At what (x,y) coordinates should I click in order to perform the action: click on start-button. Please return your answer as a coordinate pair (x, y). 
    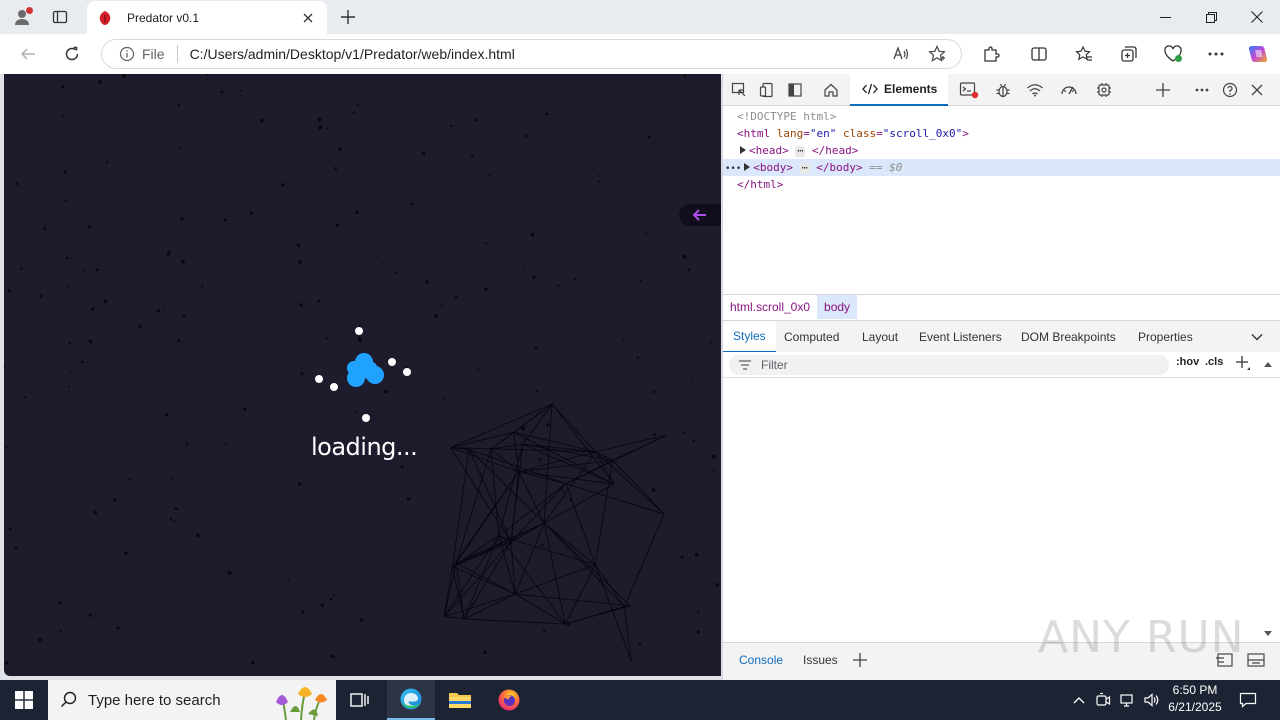
    Looking at the image, I should click on (24, 700).